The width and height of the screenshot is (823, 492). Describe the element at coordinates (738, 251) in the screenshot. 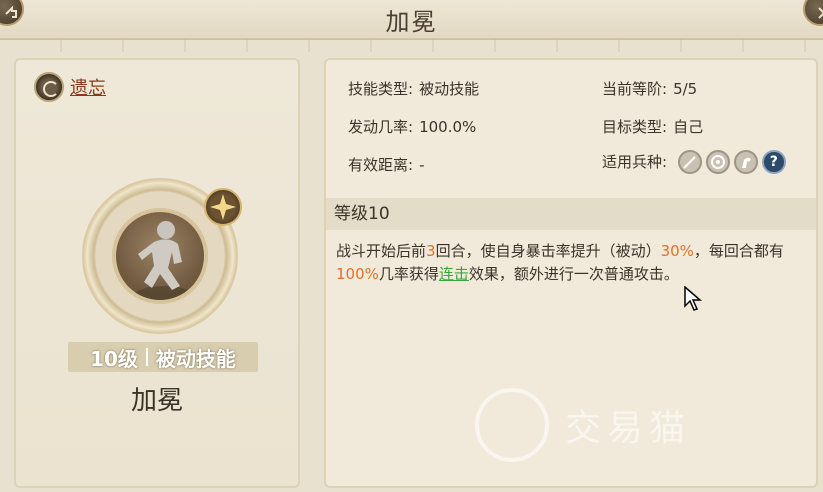

I see `desc-text-3: ，每回合都有` at that location.